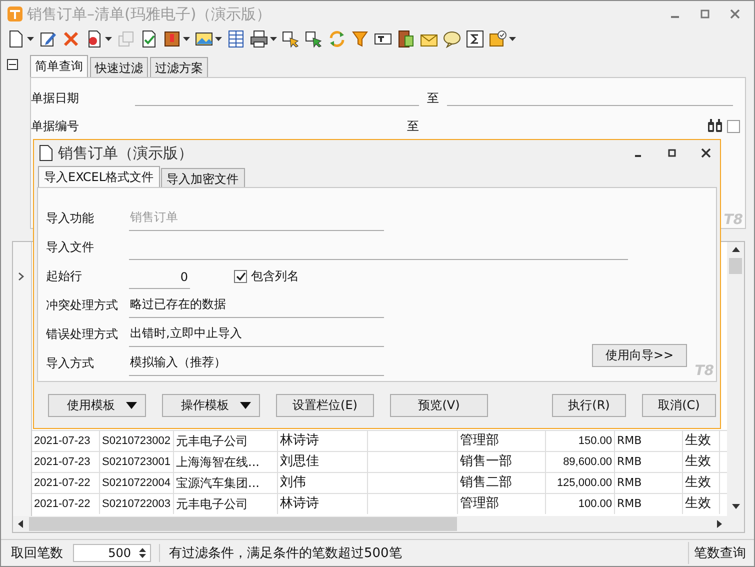 This screenshot has width=755, height=567. I want to click on refresh-icon, so click(337, 39).